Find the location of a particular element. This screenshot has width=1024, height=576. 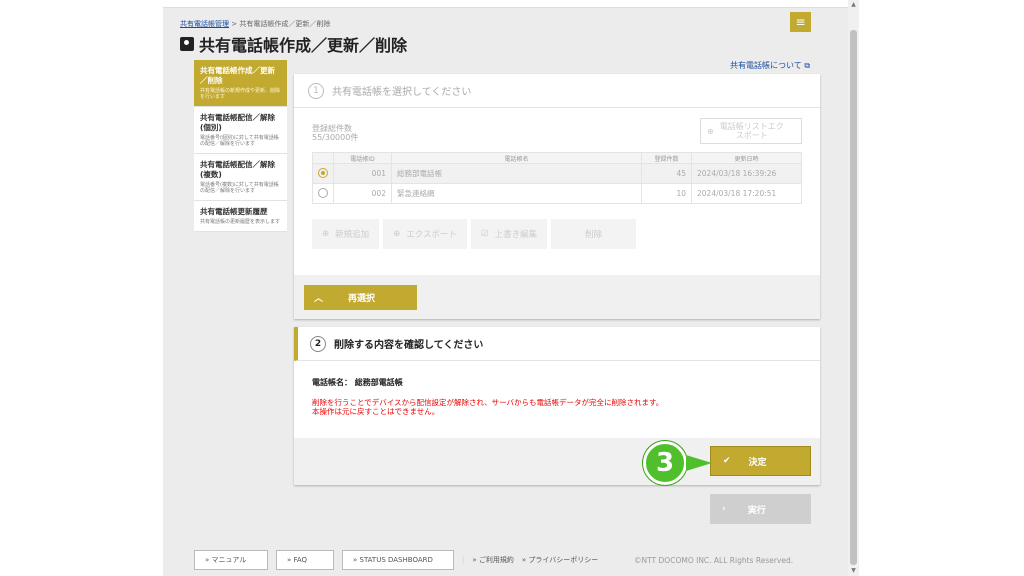

step1-header: 1 共有電話帳を選択してください is located at coordinates (557, 91).